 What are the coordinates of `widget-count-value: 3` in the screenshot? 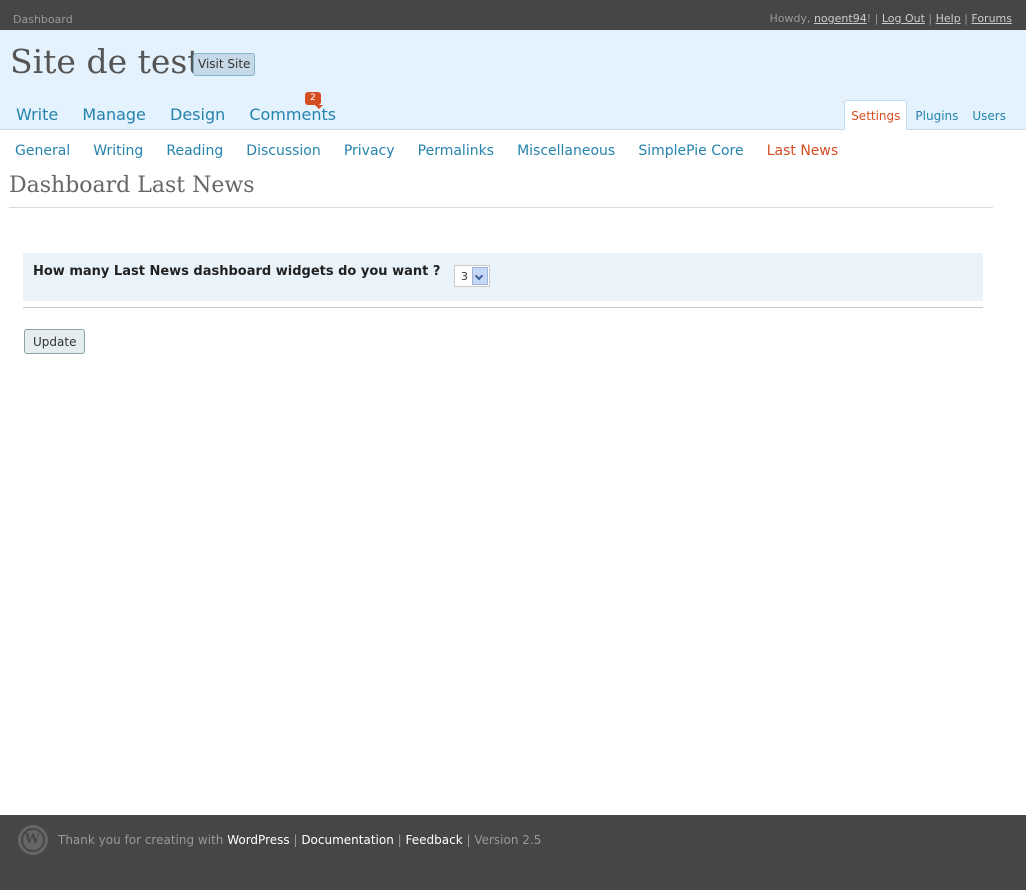 It's located at (464, 276).